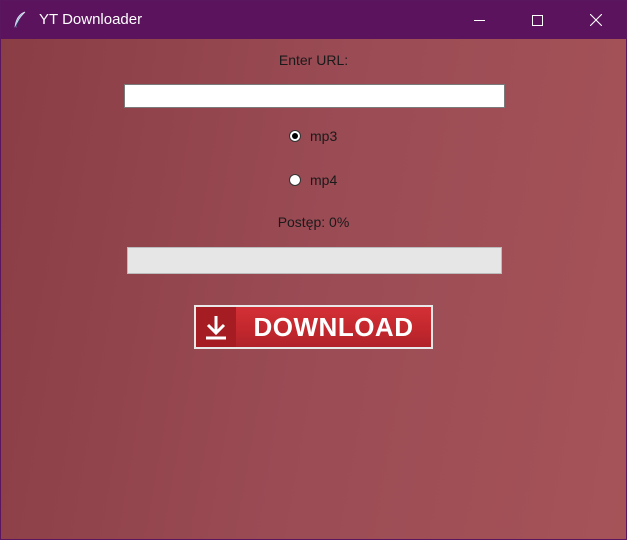  What do you see at coordinates (313, 60) in the screenshot?
I see `url-label: Enter URL:` at bounding box center [313, 60].